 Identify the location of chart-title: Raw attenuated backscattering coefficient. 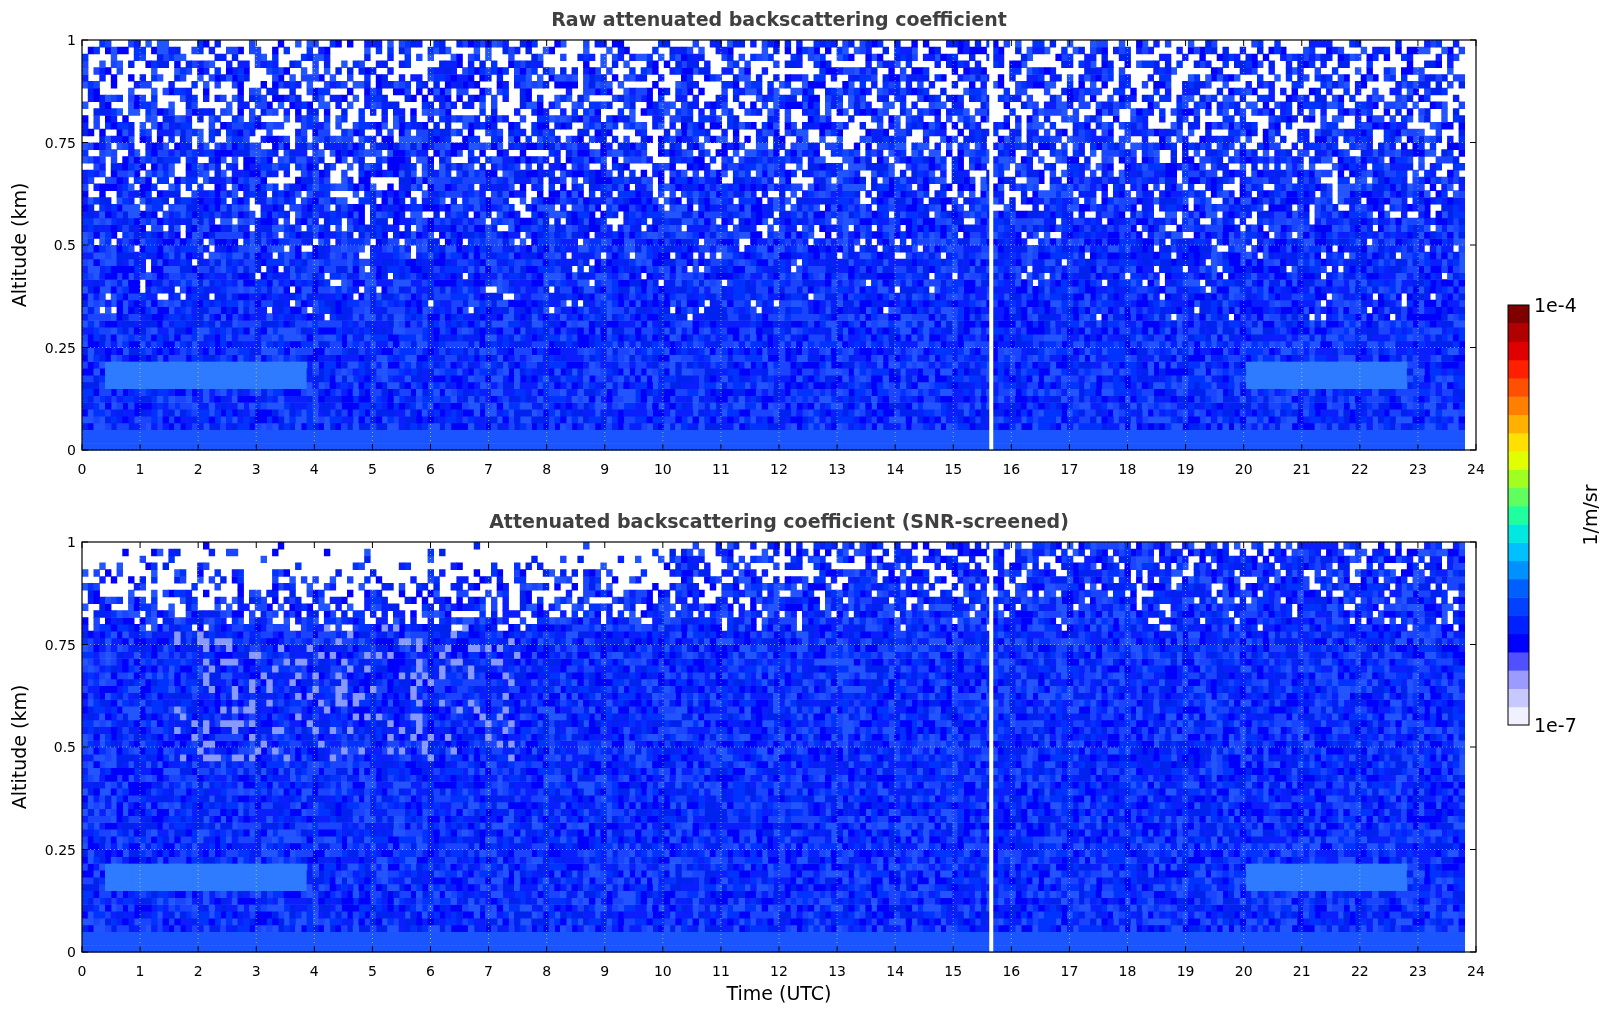
(779, 19).